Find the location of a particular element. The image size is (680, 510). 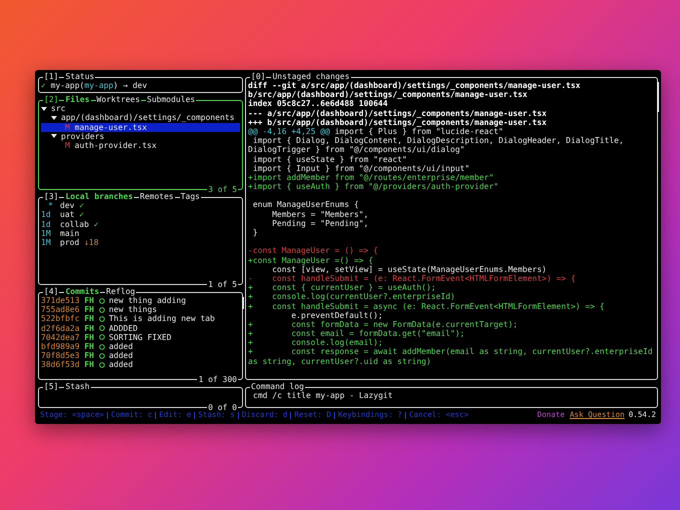

commit-row: 7042dea7 FH SORTING FIXED is located at coordinates (140, 337).